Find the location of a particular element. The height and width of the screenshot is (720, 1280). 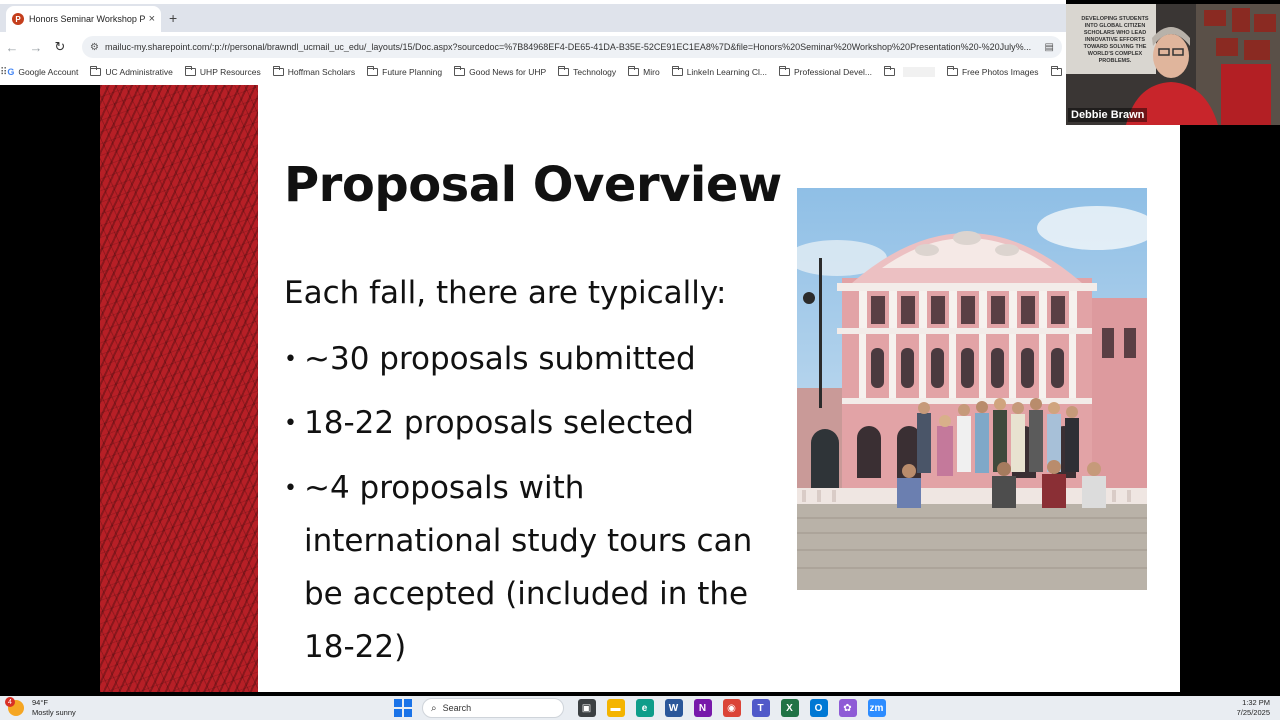

bookmark-folder: Future Planning is located at coordinates (405, 71).